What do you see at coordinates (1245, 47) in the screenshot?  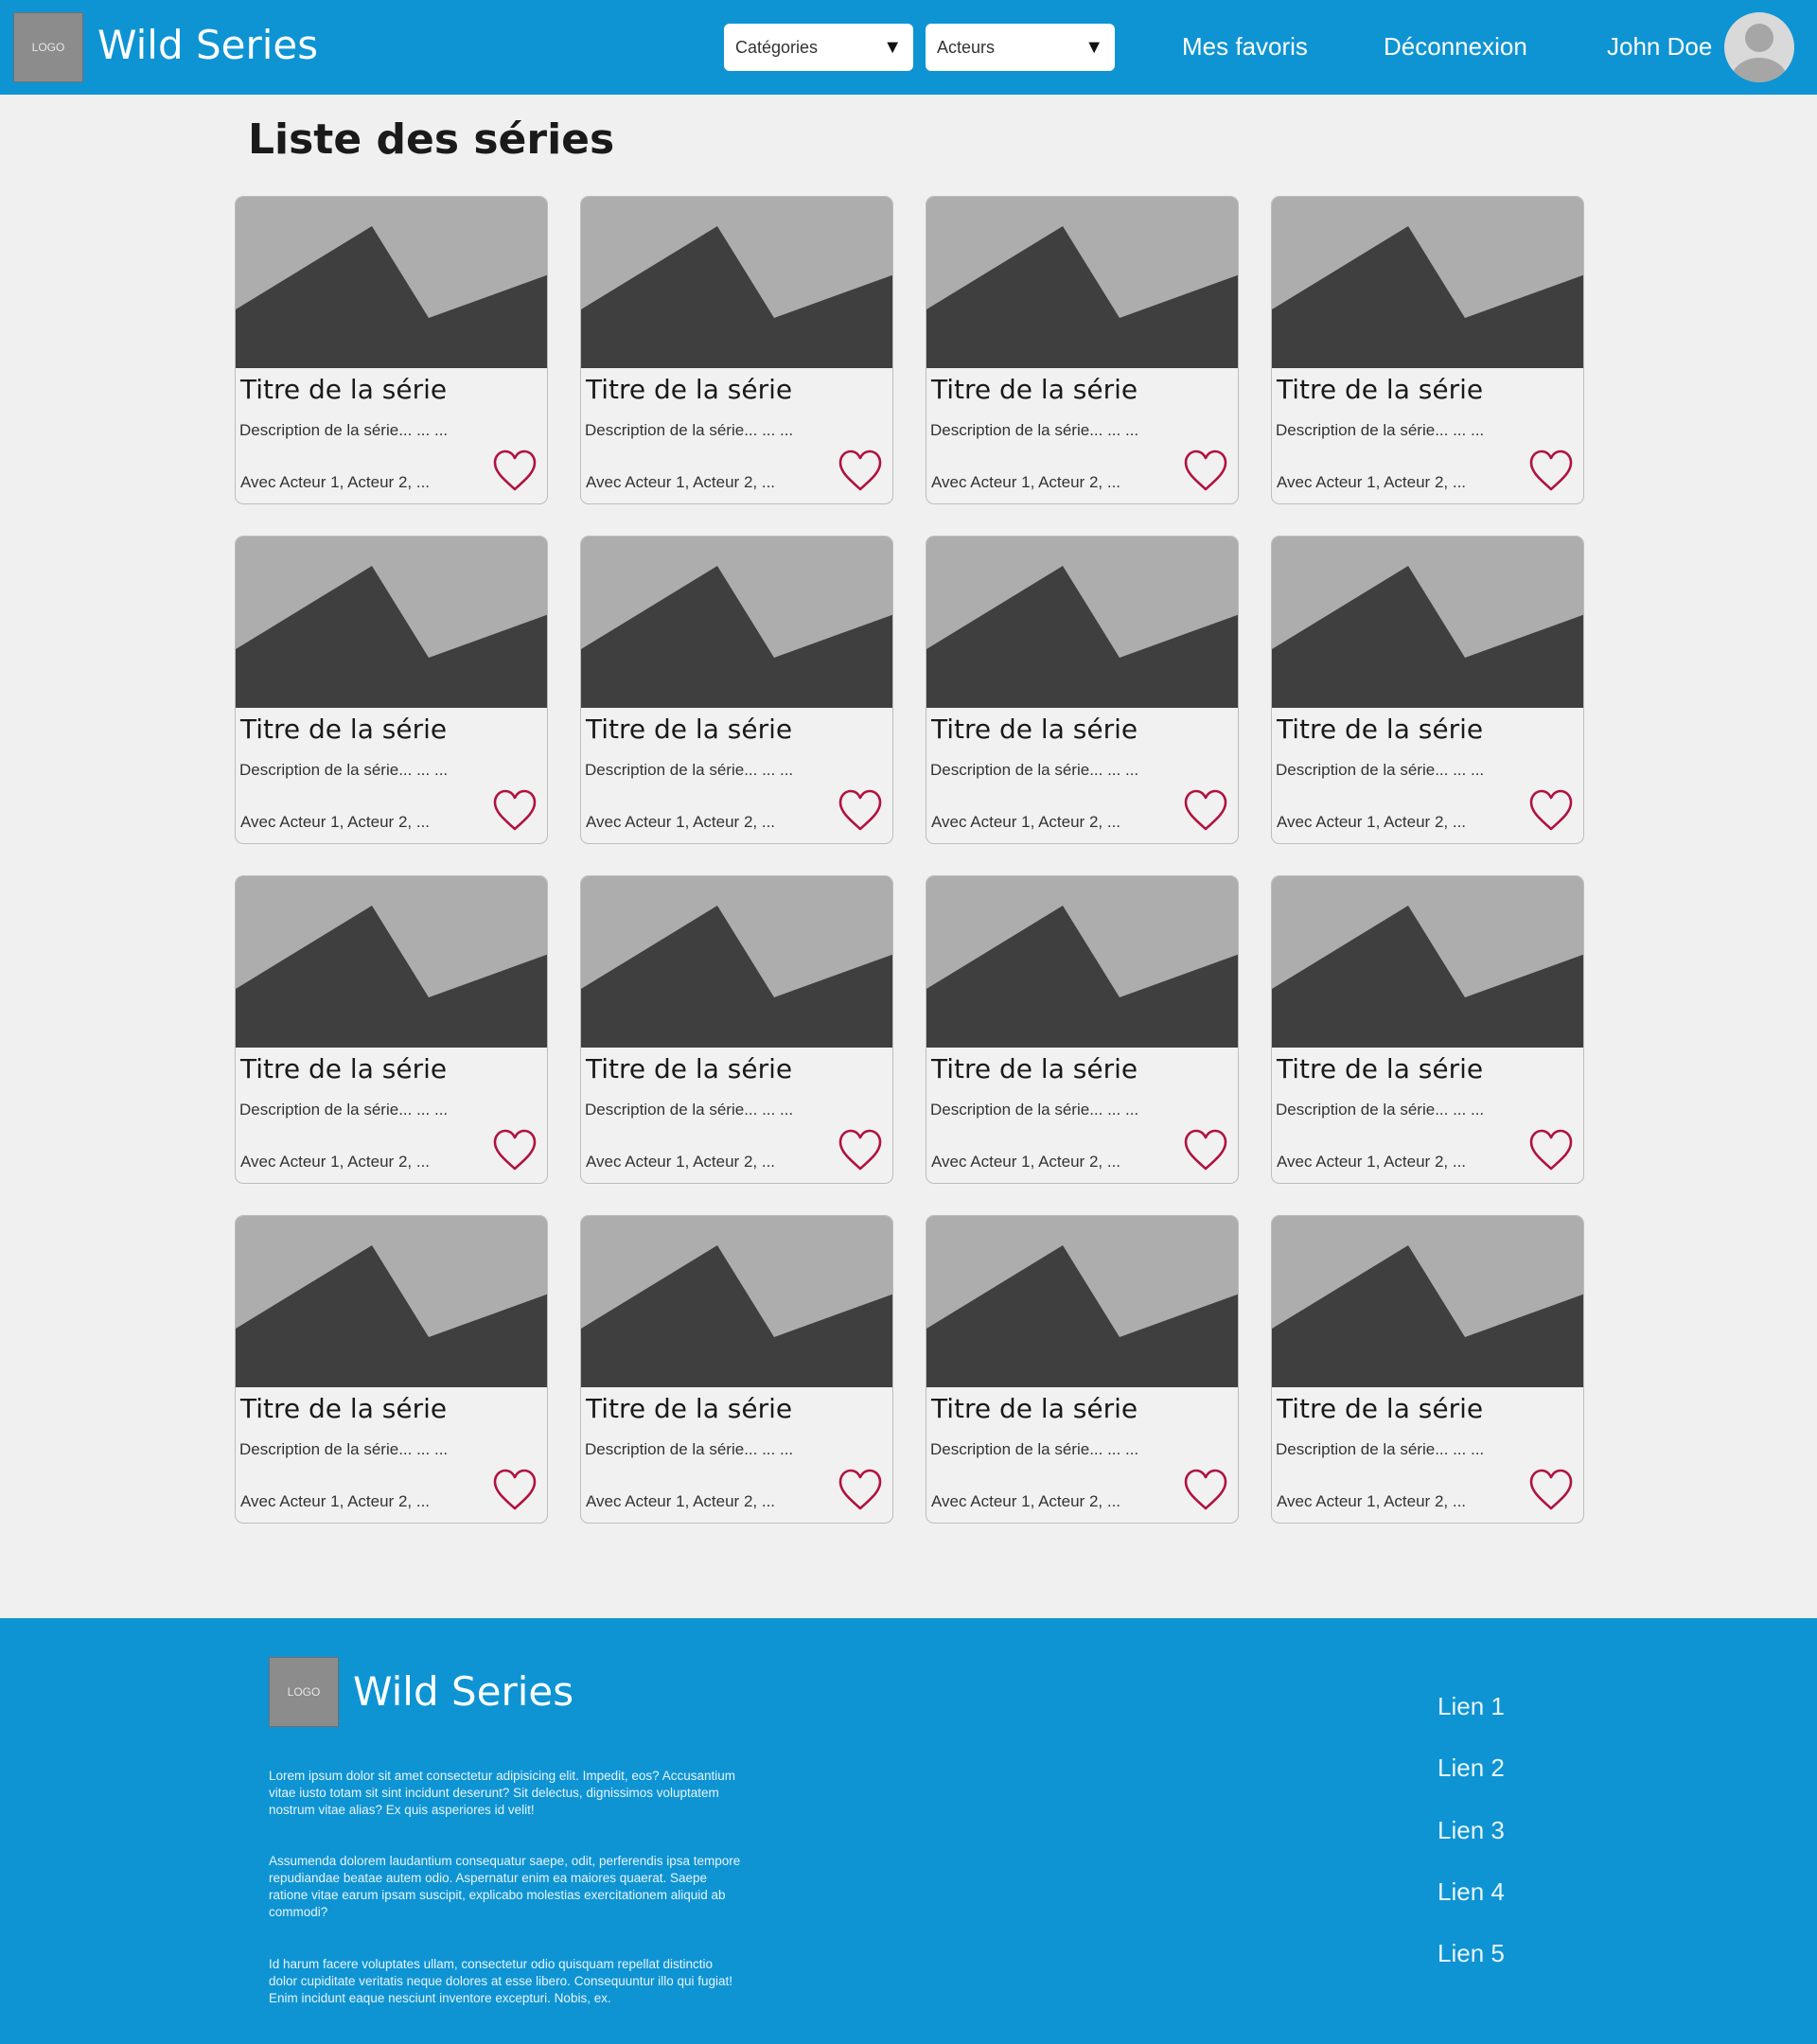 I see `favorites-link: Mes favoris` at bounding box center [1245, 47].